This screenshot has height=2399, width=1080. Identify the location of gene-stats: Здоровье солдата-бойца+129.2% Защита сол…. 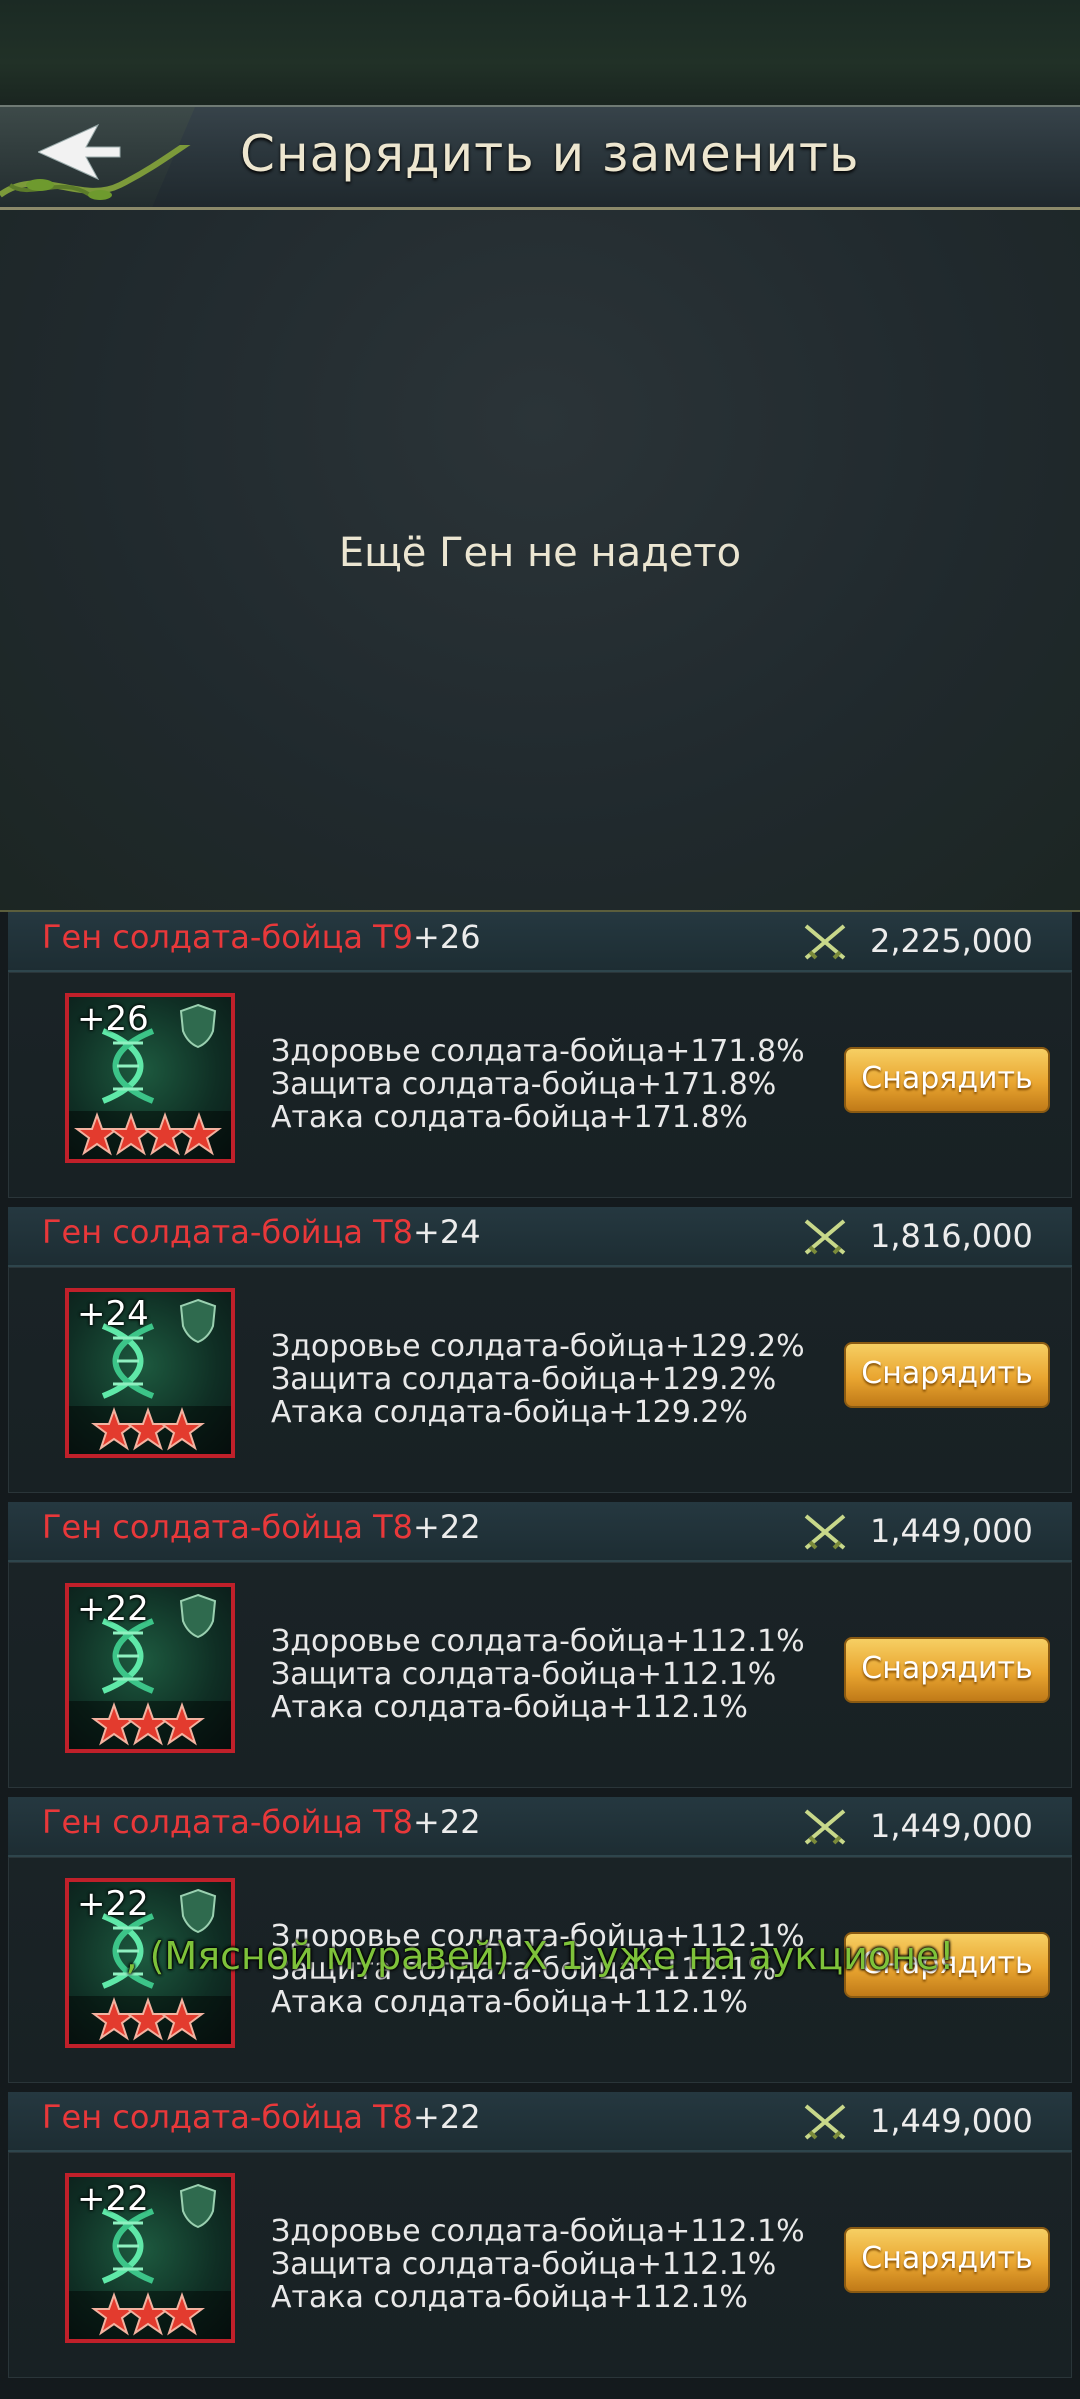
(538, 1379).